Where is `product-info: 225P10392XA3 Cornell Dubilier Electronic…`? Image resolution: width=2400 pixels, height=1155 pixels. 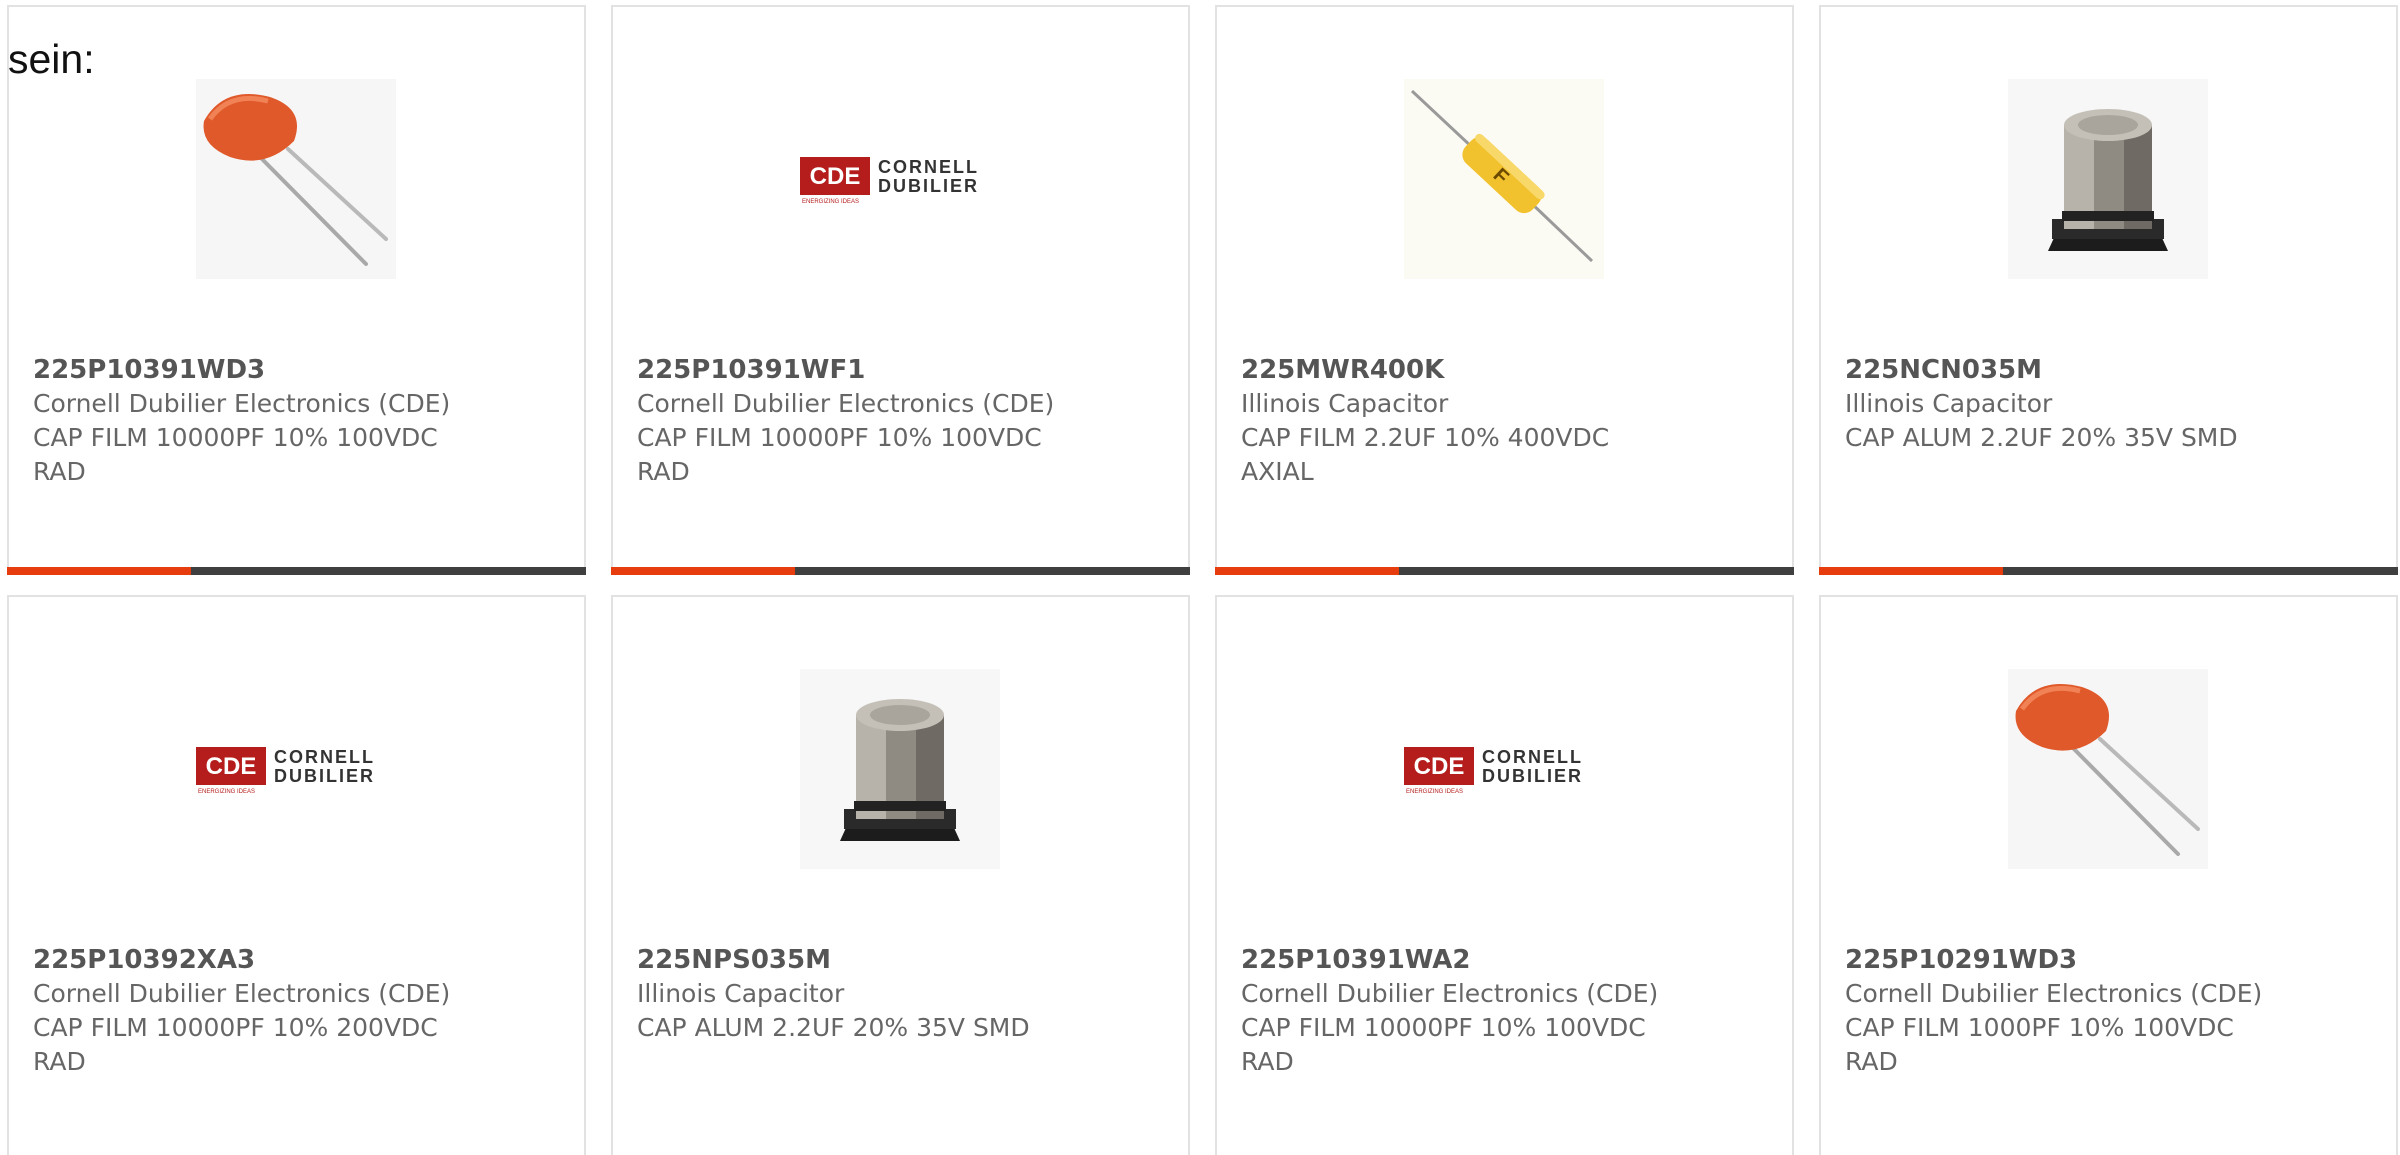 product-info: 225P10392XA3 Cornell Dubilier Electronic… is located at coordinates (296, 1011).